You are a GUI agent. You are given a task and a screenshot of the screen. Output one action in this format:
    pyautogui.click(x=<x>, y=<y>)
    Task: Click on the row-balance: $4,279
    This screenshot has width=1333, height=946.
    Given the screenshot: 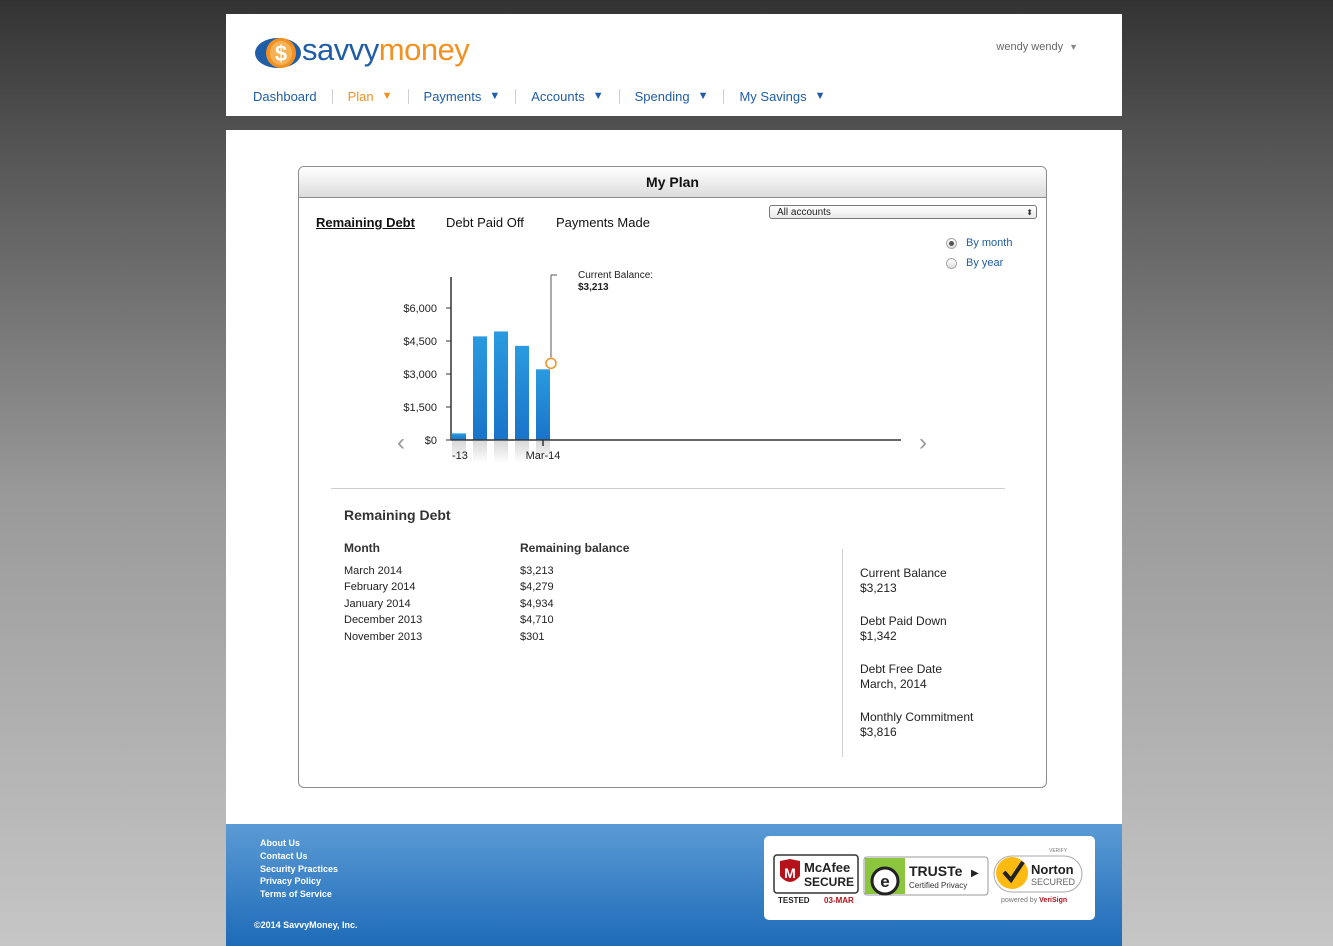 What is the action you would take?
    pyautogui.click(x=537, y=587)
    